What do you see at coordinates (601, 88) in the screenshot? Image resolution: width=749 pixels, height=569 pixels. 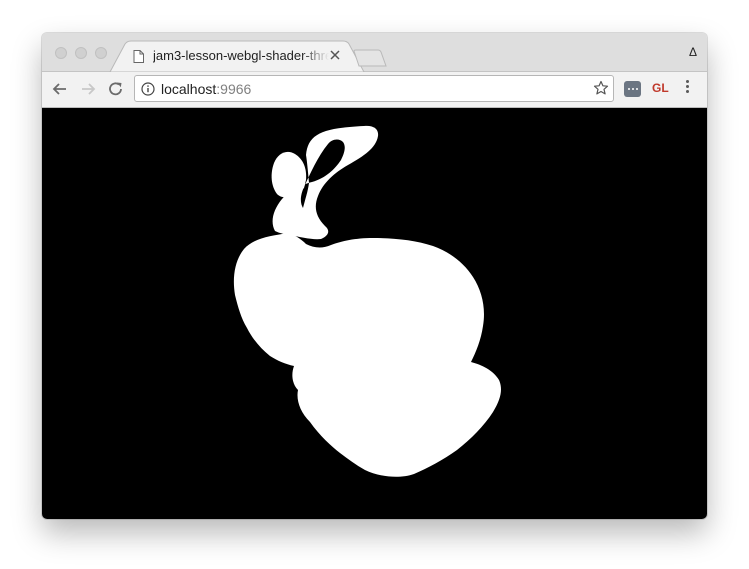 I see `star-icon` at bounding box center [601, 88].